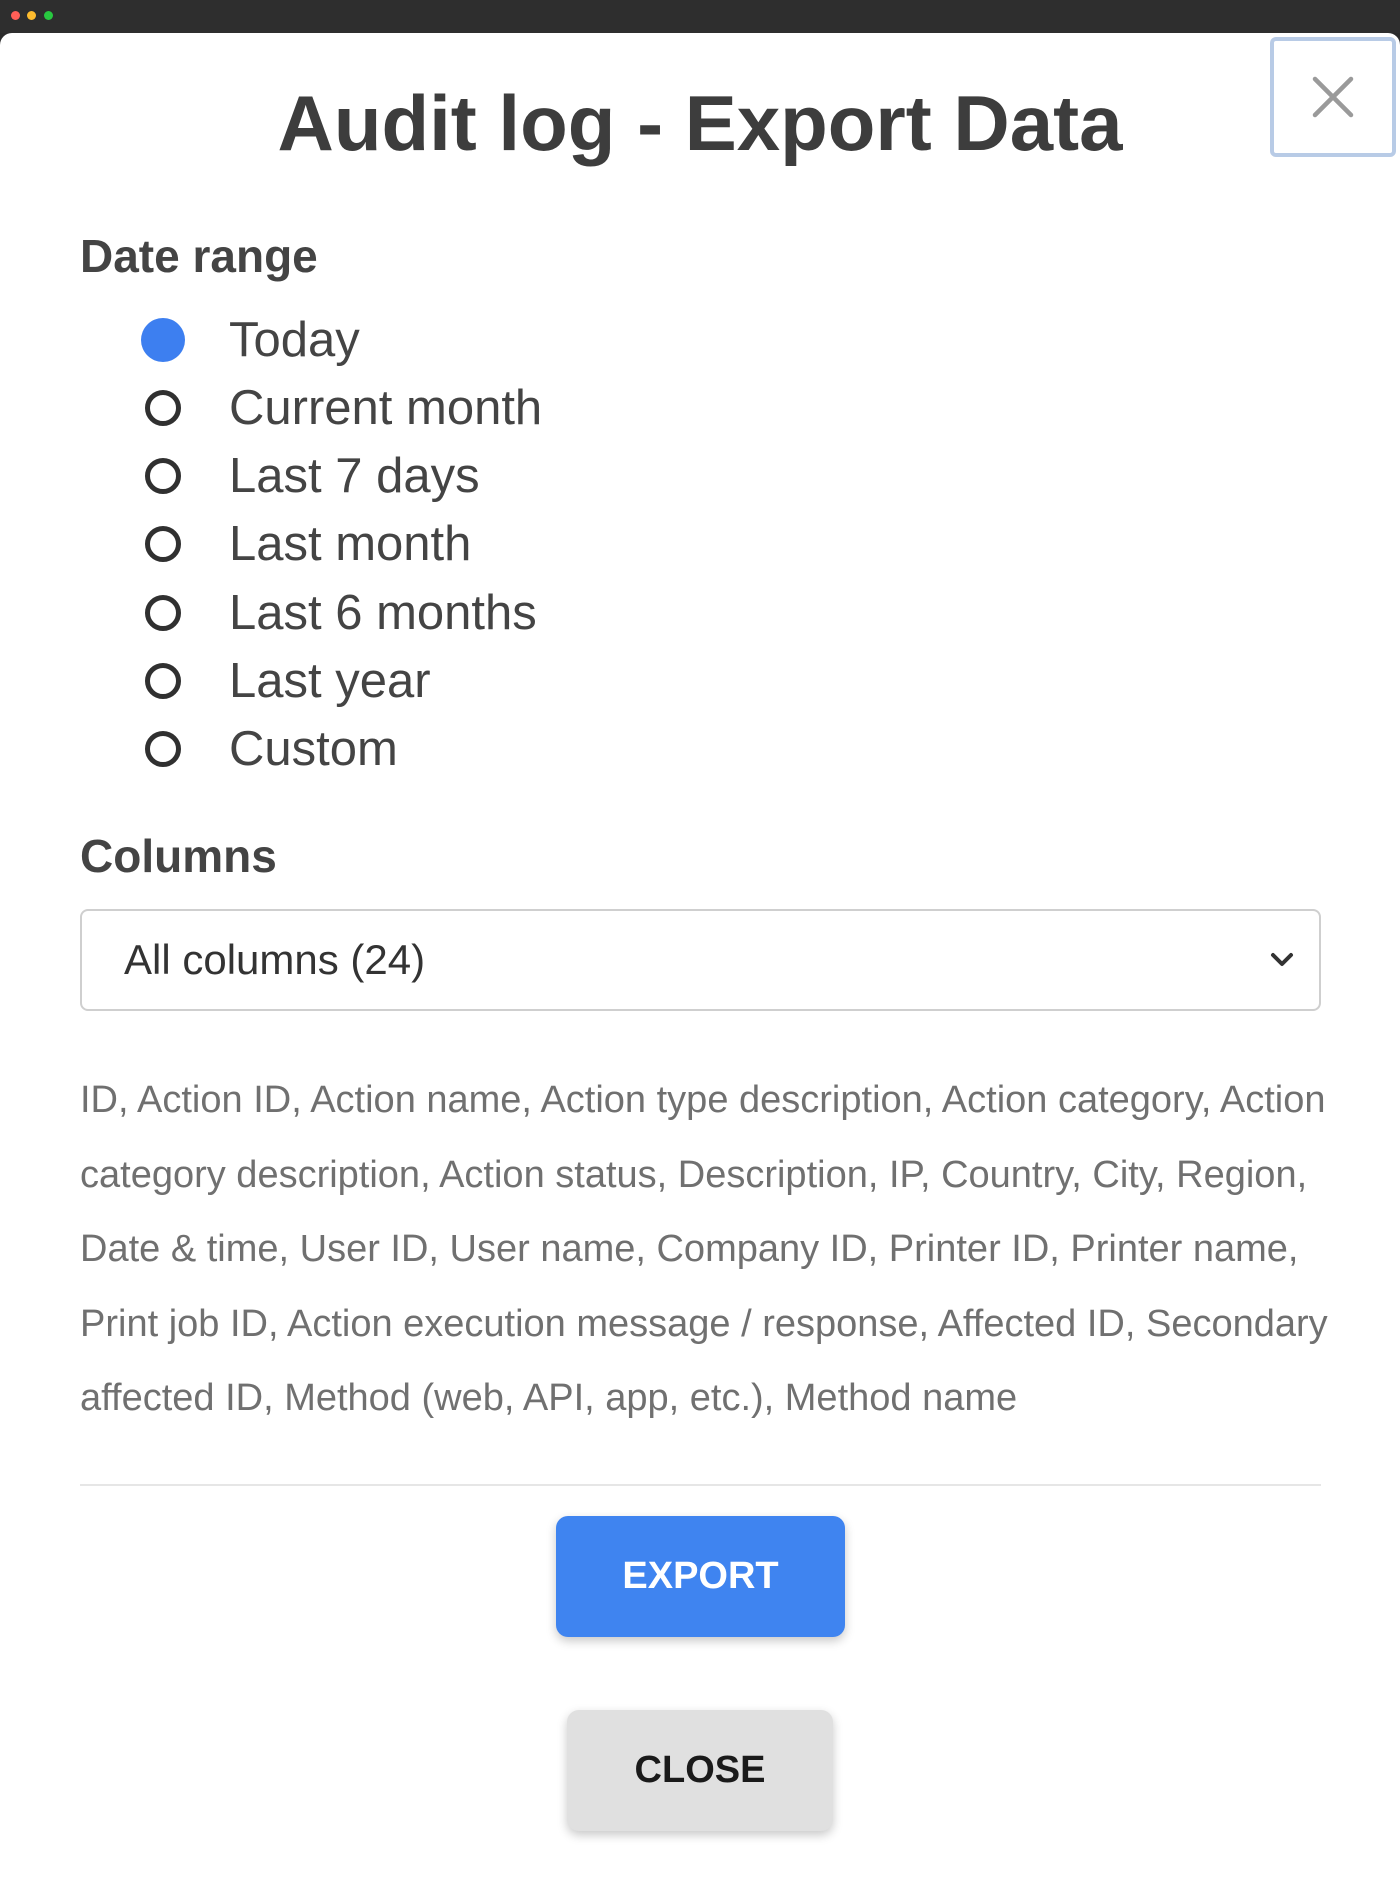 The height and width of the screenshot is (1903, 1400). What do you see at coordinates (383, 613) in the screenshot?
I see `radio-label: Last 6 months` at bounding box center [383, 613].